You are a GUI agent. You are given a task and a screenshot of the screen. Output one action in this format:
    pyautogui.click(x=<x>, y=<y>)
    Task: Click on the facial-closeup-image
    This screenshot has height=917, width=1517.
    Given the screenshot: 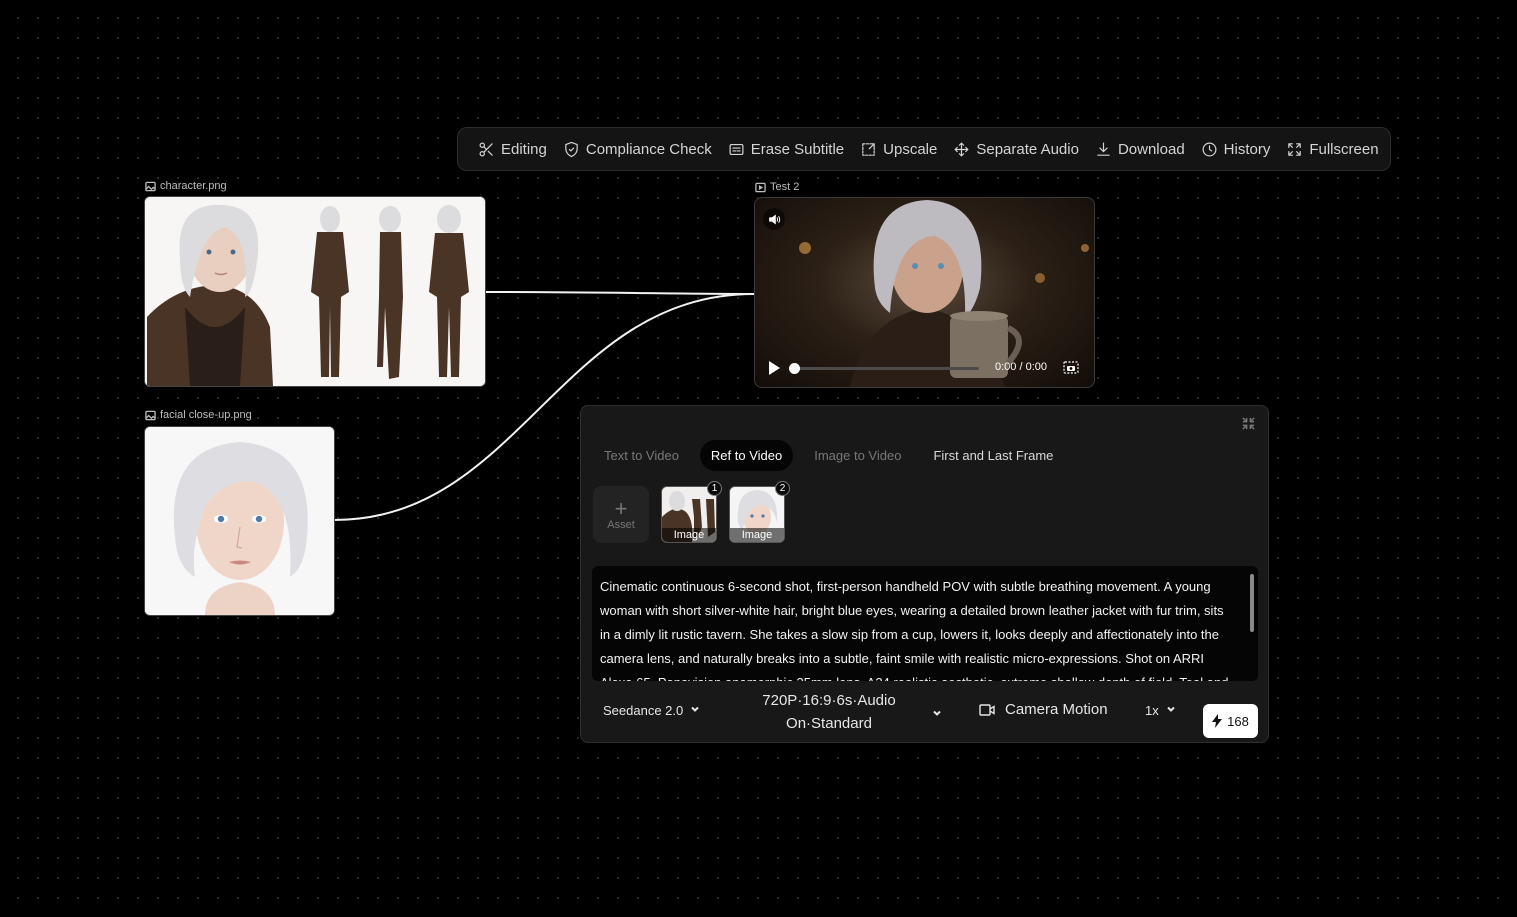 What is the action you would take?
    pyautogui.click(x=239, y=521)
    